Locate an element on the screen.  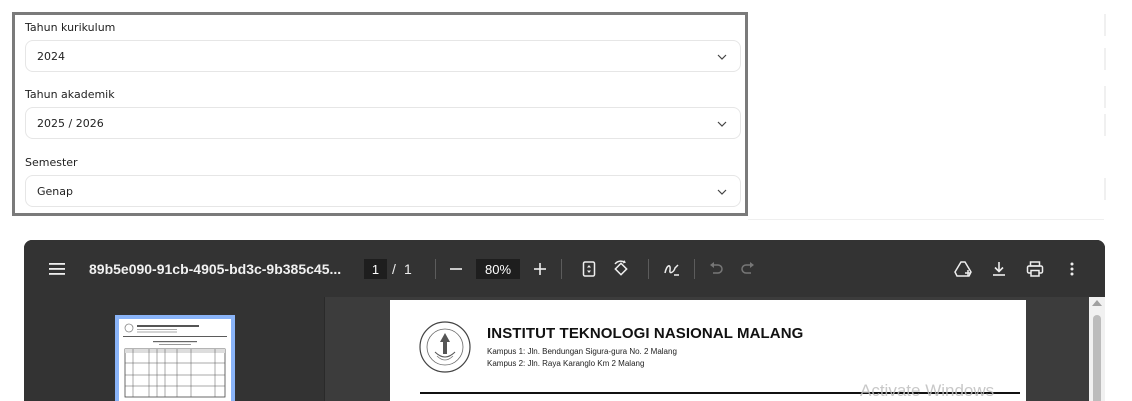
semester-select: Genap is located at coordinates (383, 191).